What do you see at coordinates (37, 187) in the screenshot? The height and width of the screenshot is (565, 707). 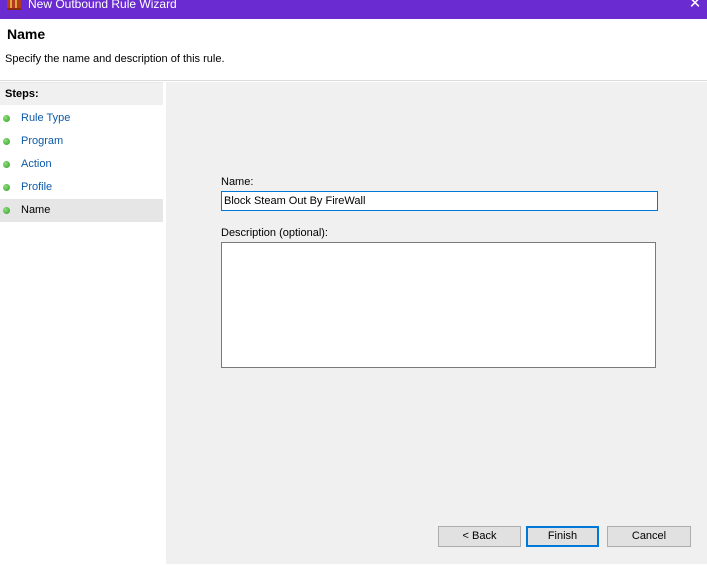 I see `step-label: Profile` at bounding box center [37, 187].